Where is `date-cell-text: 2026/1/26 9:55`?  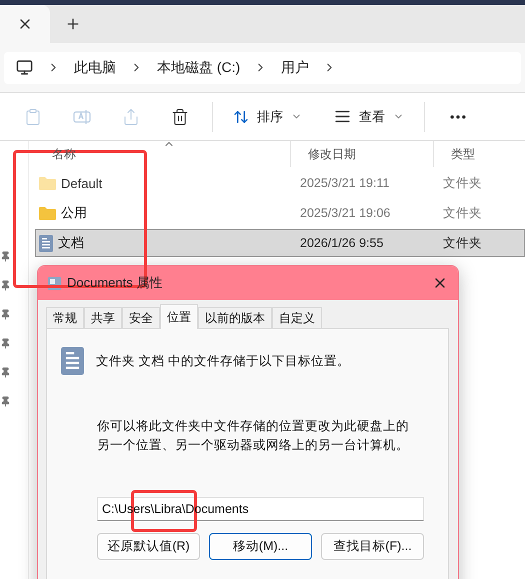 date-cell-text: 2026/1/26 9:55 is located at coordinates (341, 243).